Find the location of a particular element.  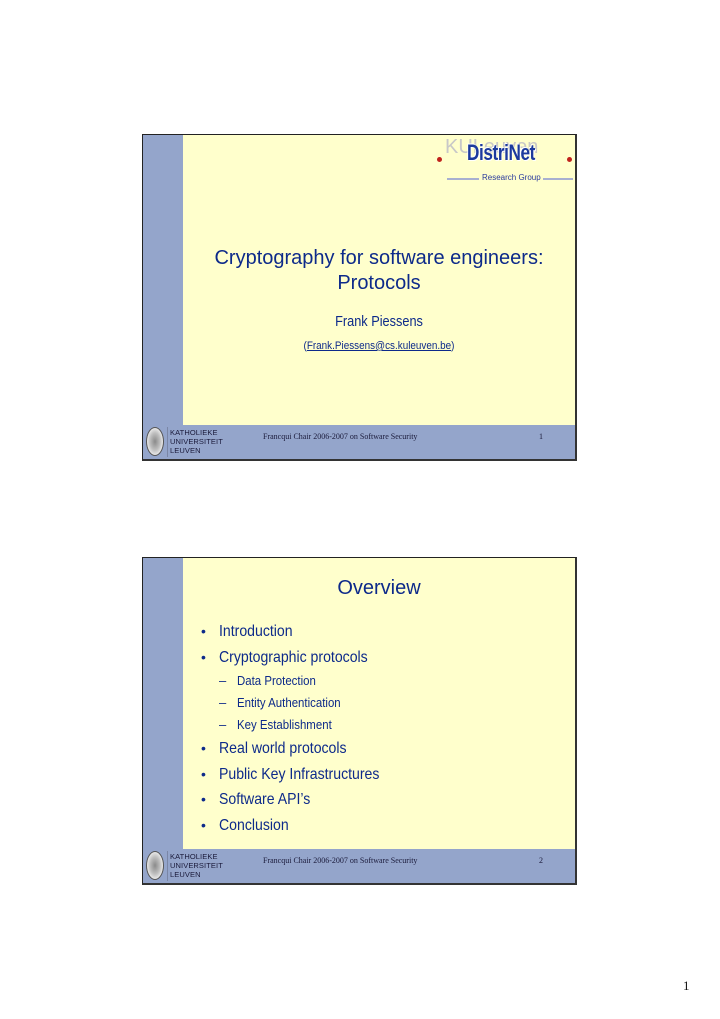

list-item: Software API’s is located at coordinates (300, 800).